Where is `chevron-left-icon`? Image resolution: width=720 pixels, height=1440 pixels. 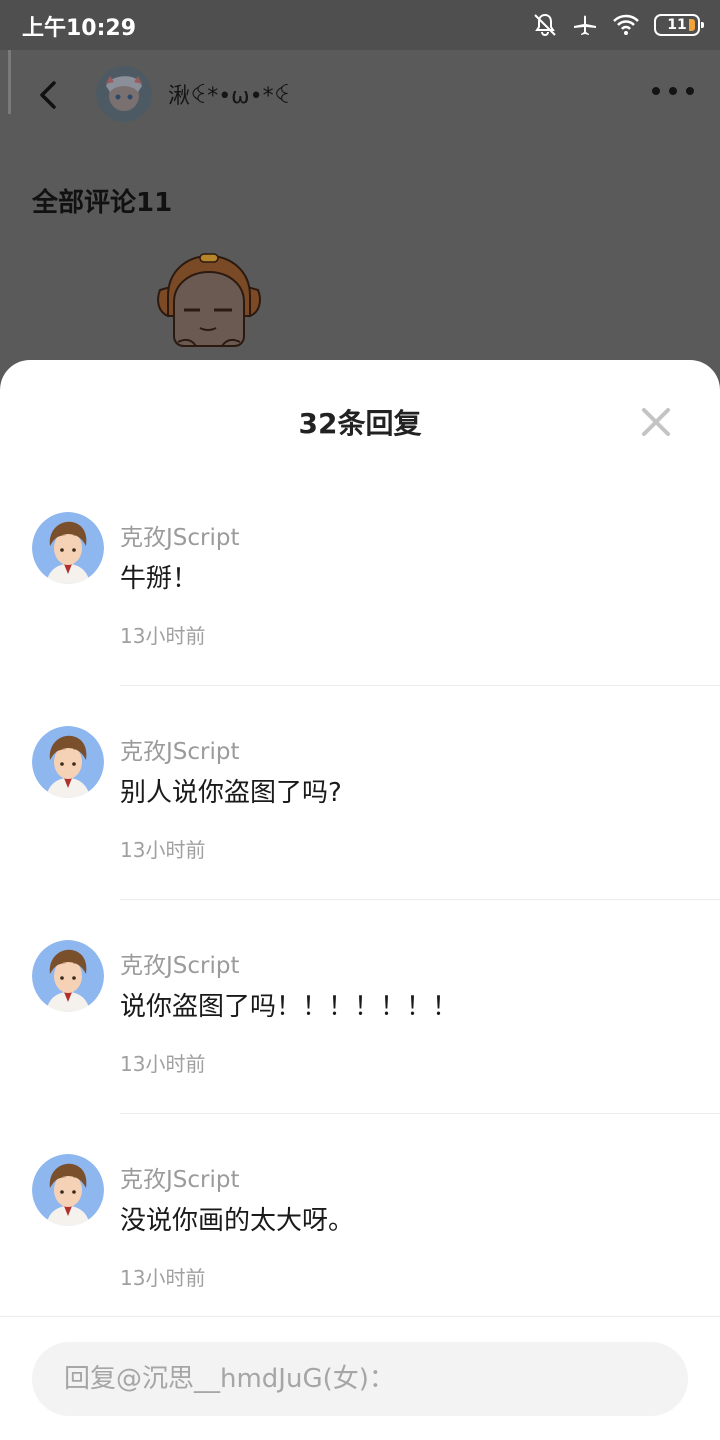
chevron-left-icon is located at coordinates (48, 95).